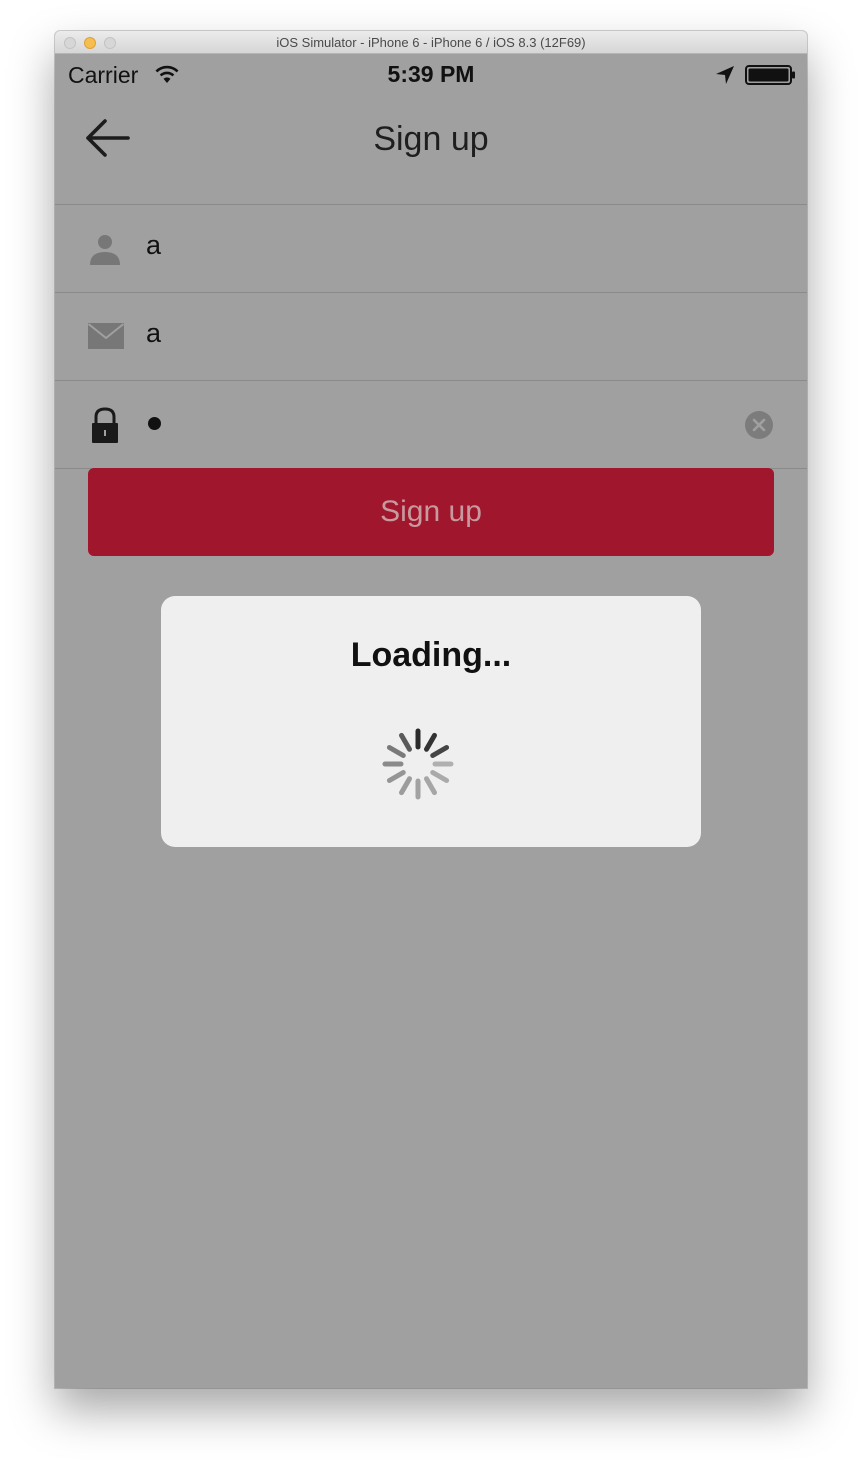 Image resolution: width=862 pixels, height=1468 pixels. What do you see at coordinates (105, 425) in the screenshot?
I see `lock-icon` at bounding box center [105, 425].